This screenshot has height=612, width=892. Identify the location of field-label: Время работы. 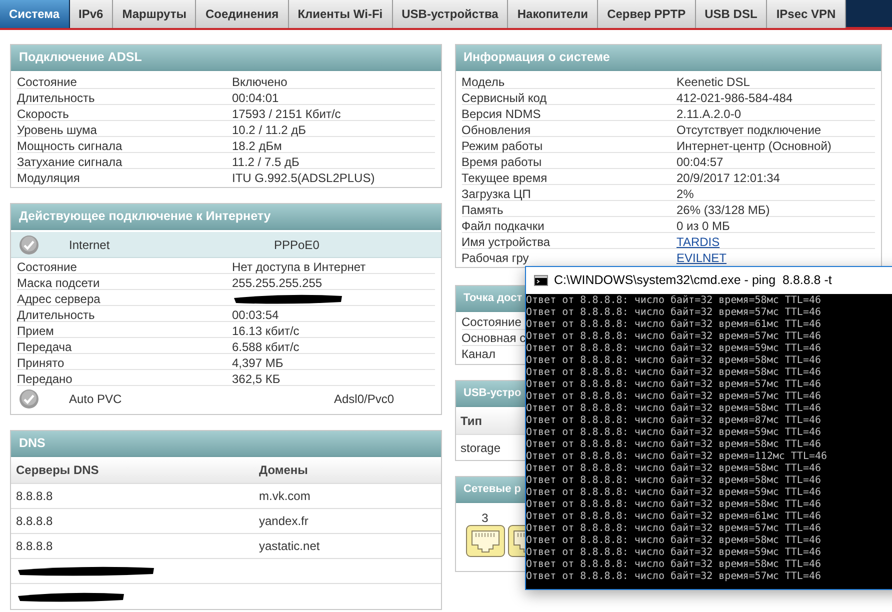
(502, 162).